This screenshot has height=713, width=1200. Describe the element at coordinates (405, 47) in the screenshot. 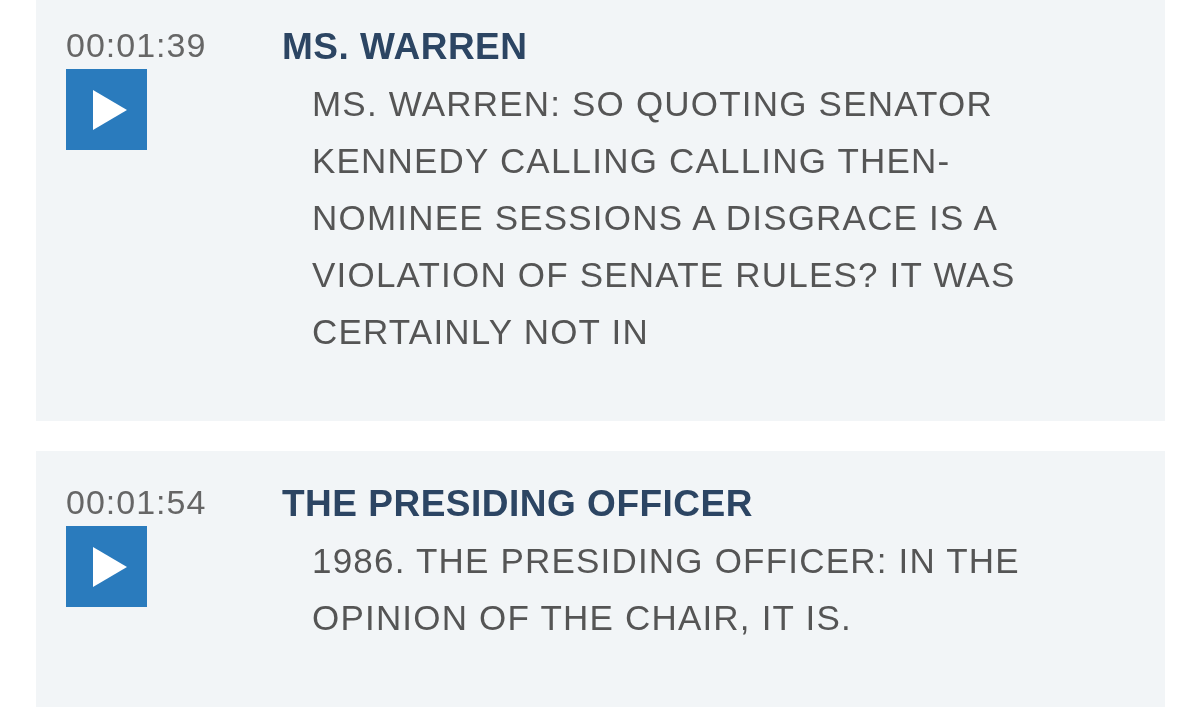

I see `speaker-name: MS. WARREN` at that location.